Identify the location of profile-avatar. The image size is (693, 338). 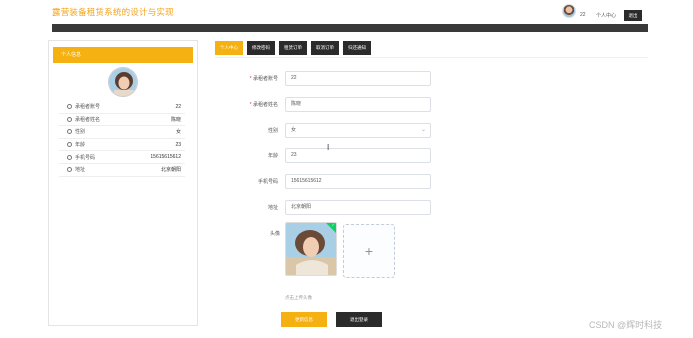
(123, 82).